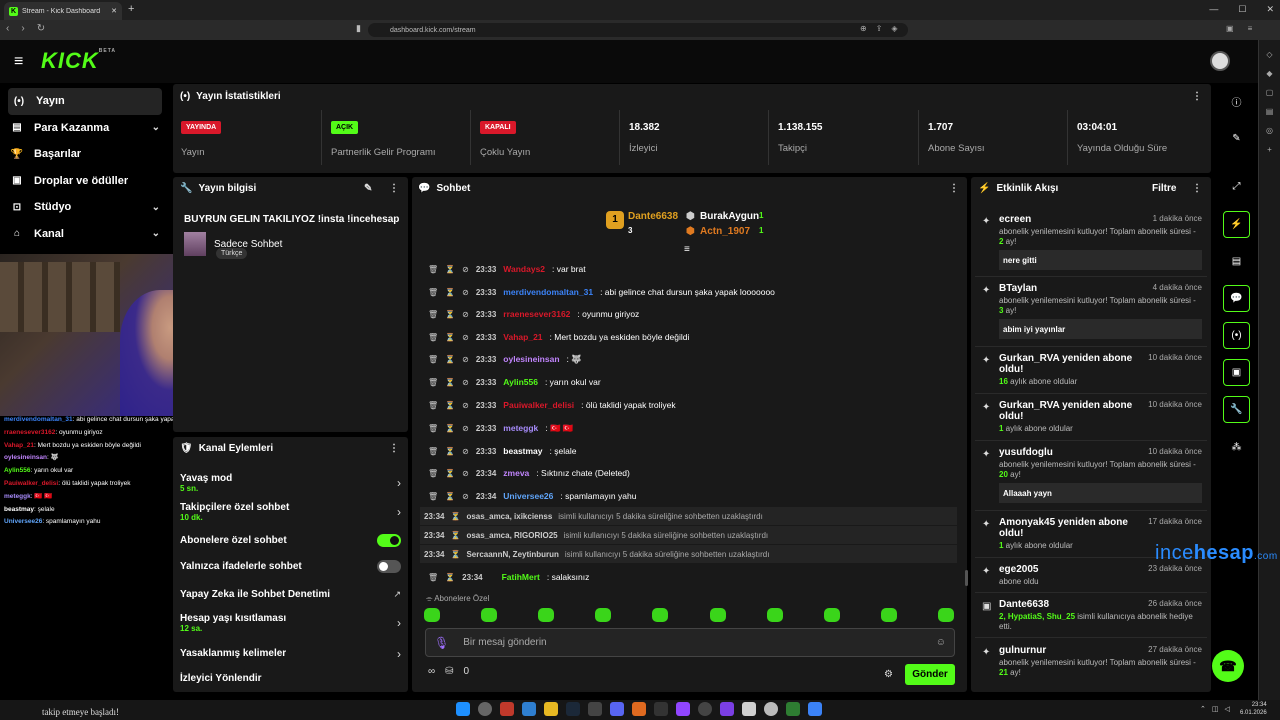  What do you see at coordinates (85, 154) in the screenshot?
I see `nav-item-basarilar: 🏆 Başarılar` at bounding box center [85, 154].